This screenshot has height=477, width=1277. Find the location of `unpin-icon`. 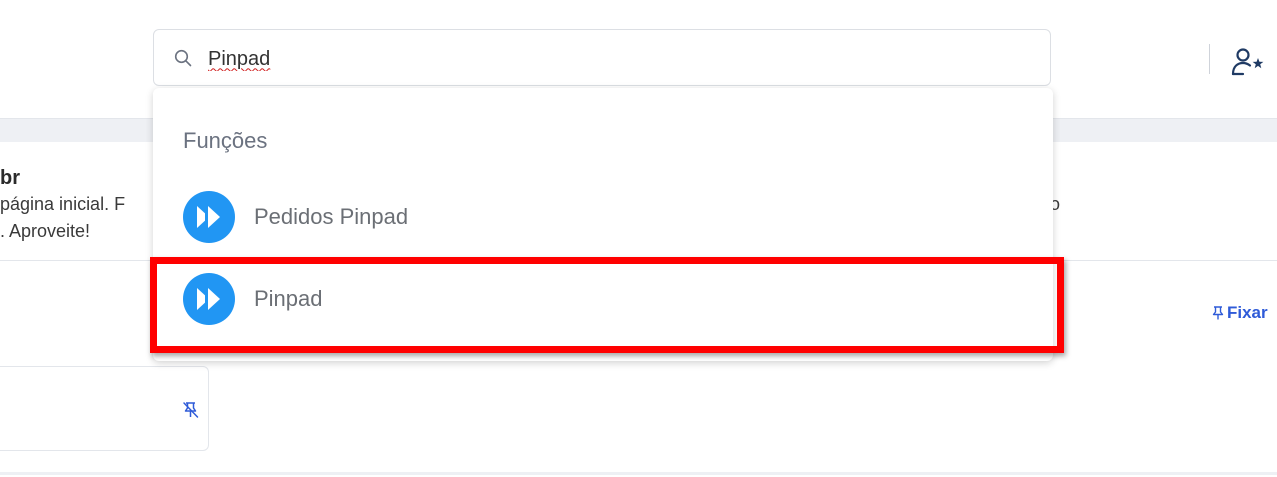

unpin-icon is located at coordinates (190, 410).